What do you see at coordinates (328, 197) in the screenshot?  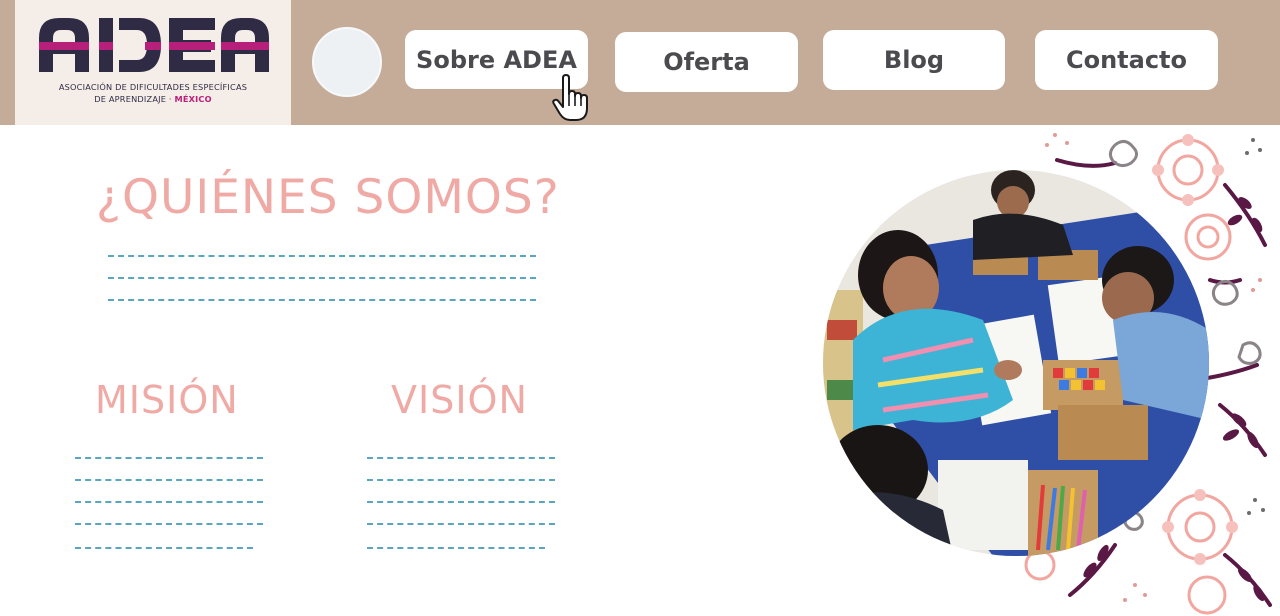 I see `page-title: ¿QUIÉNES SOMOS?` at bounding box center [328, 197].